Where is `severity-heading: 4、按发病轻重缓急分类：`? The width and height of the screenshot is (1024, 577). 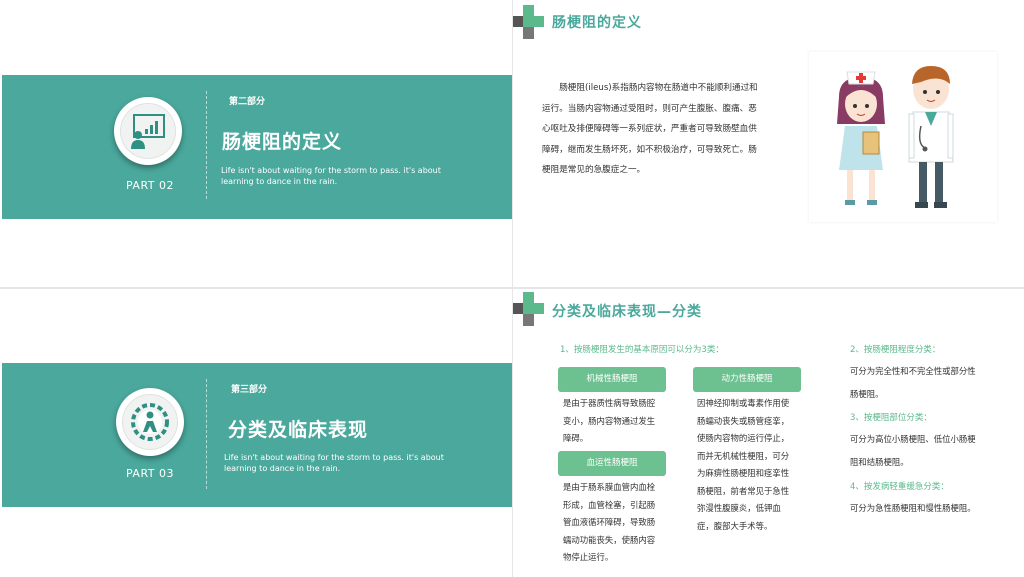 severity-heading: 4、按发病轻重缓急分类： is located at coordinates (899, 487).